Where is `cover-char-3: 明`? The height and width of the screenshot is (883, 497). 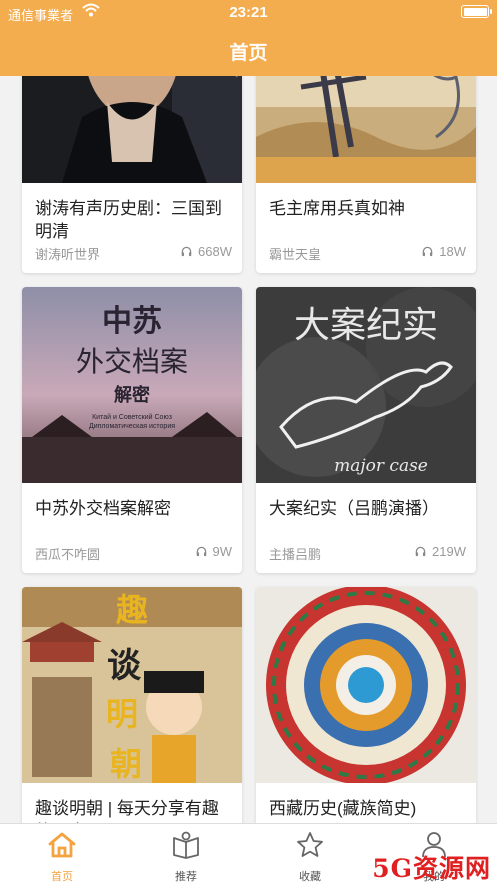 cover-char-3: 明 is located at coordinates (122, 714).